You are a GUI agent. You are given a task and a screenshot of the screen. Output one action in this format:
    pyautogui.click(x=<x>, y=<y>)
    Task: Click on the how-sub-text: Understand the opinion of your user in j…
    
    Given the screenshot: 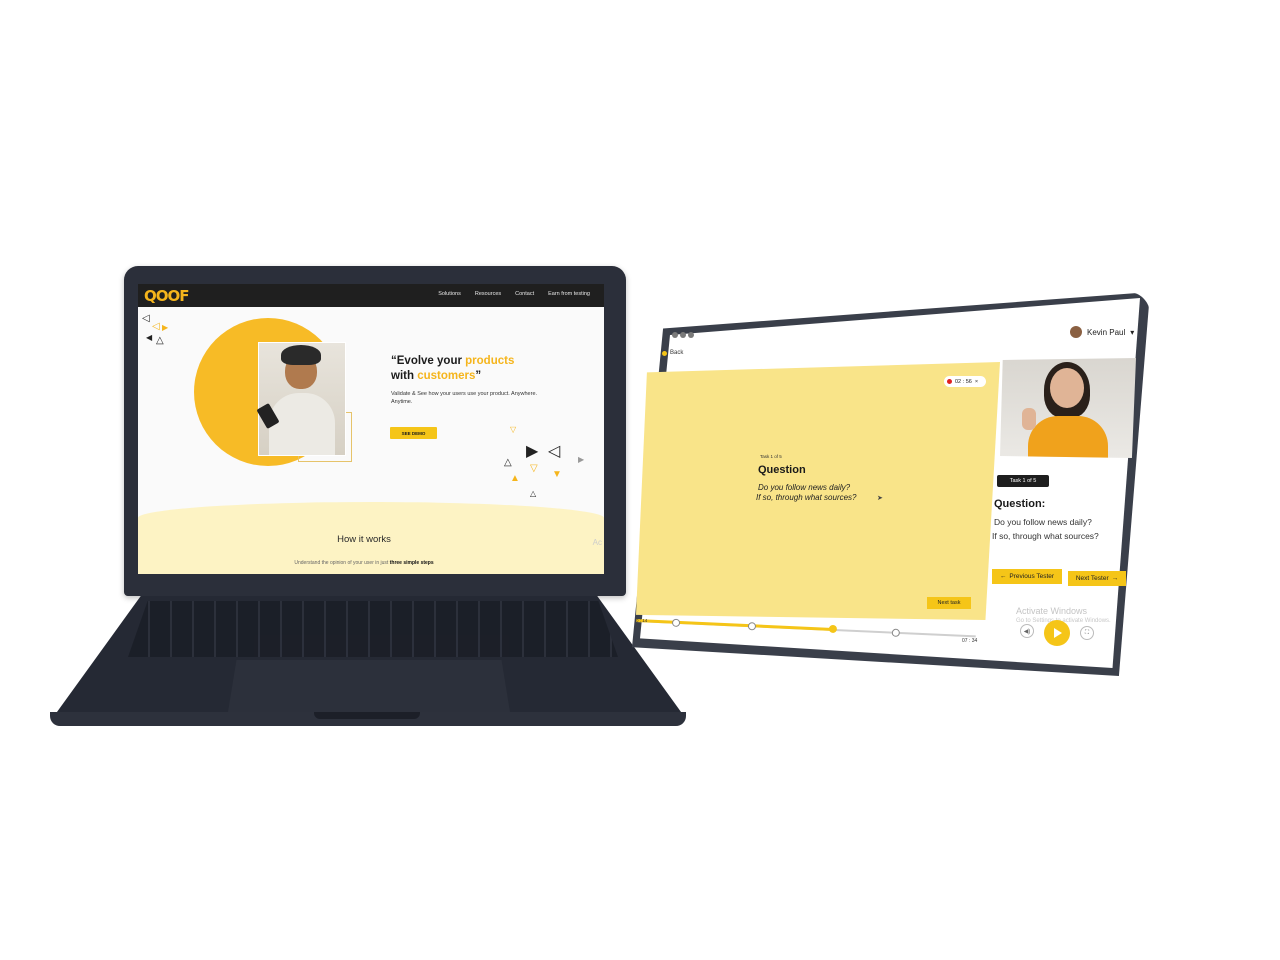 What is the action you would take?
    pyautogui.click(x=342, y=563)
    